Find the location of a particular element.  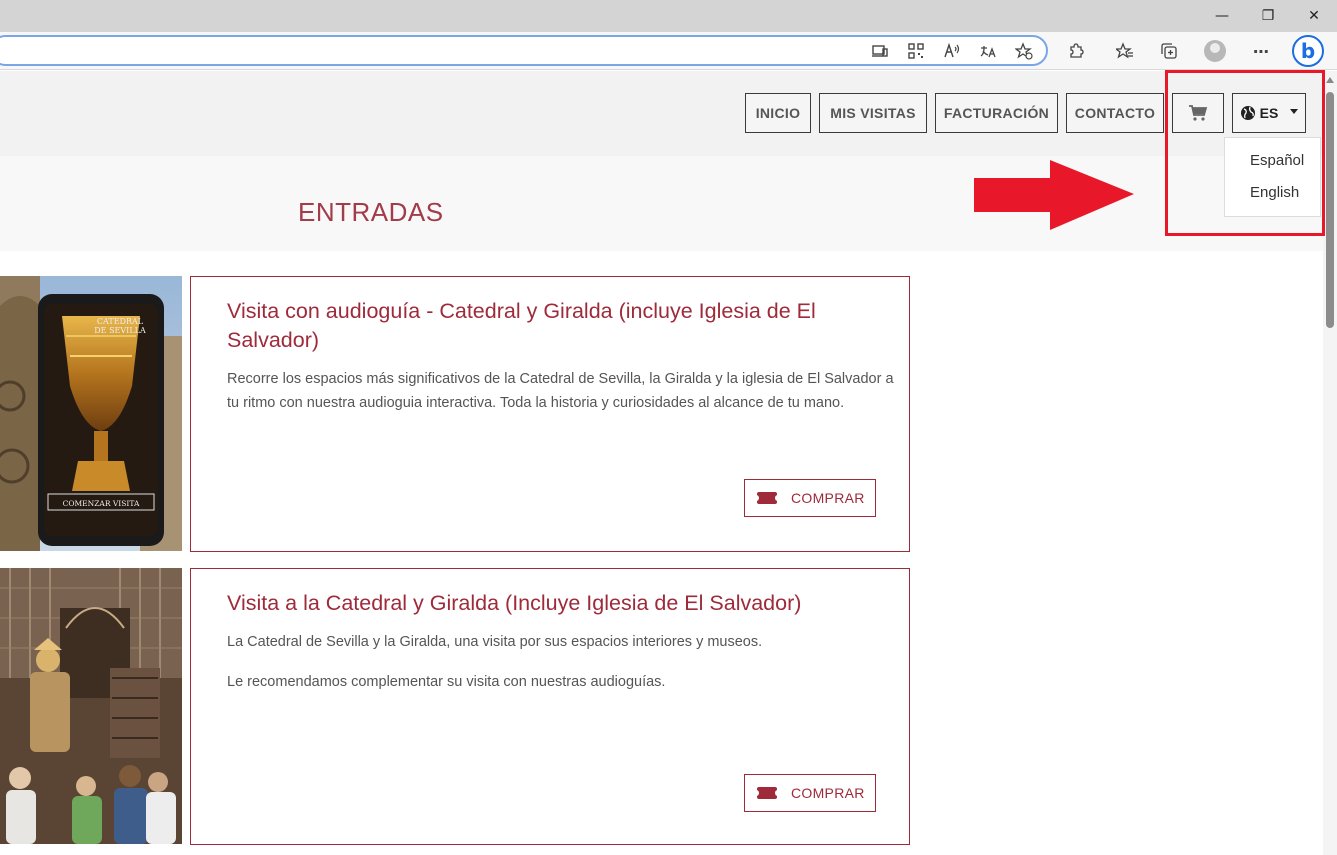

buy-button-audioguide: COMPRAR is located at coordinates (810, 498).